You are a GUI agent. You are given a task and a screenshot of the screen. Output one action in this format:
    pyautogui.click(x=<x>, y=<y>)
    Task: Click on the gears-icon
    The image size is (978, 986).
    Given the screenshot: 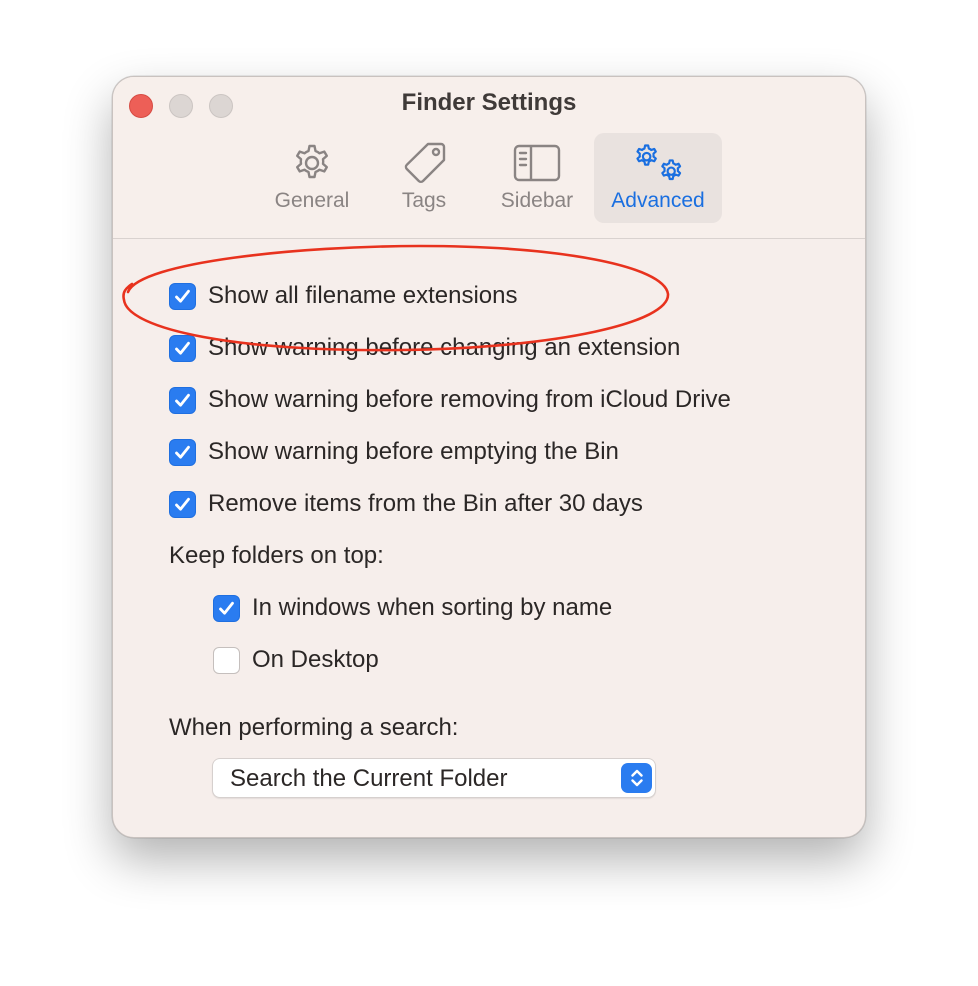 What is the action you would take?
    pyautogui.click(x=658, y=166)
    